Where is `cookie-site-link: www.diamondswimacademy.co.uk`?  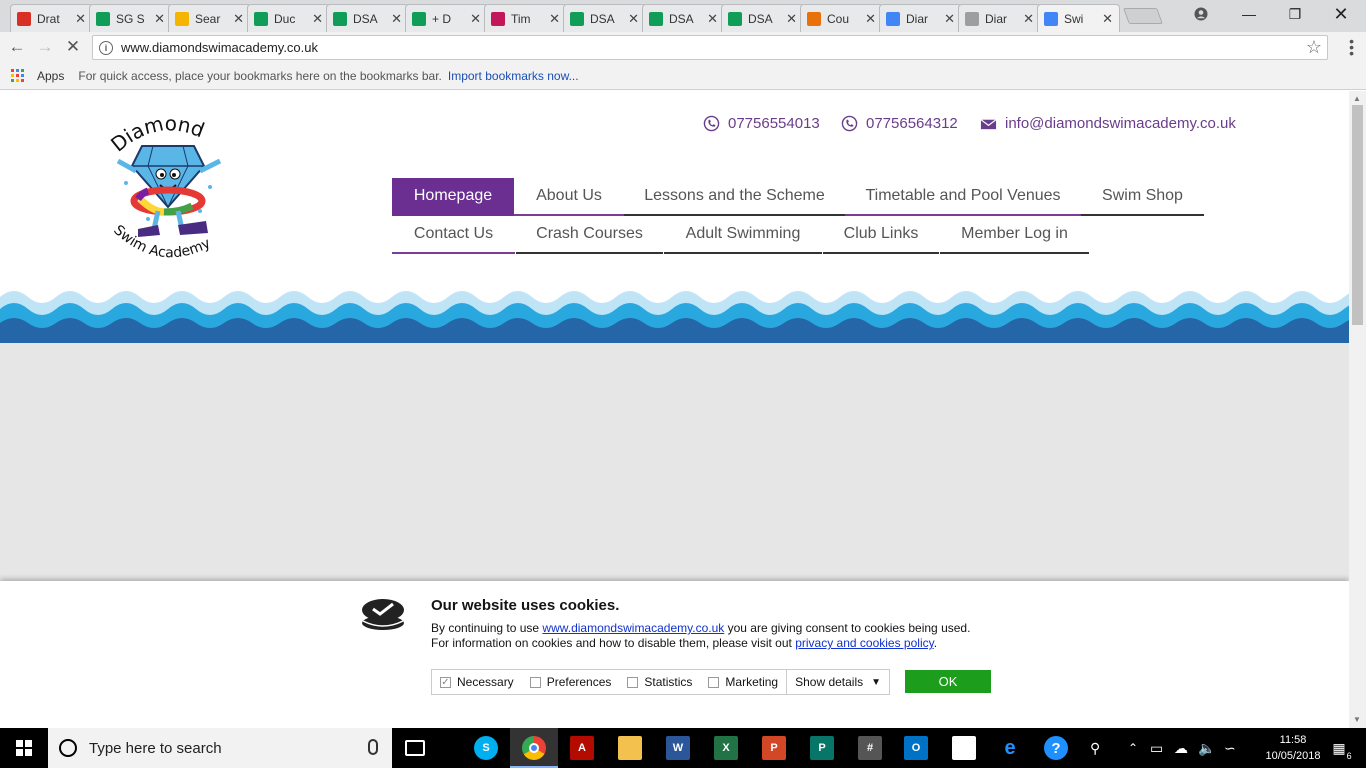
cookie-site-link: www.diamondswimacademy.co.uk is located at coordinates (633, 628).